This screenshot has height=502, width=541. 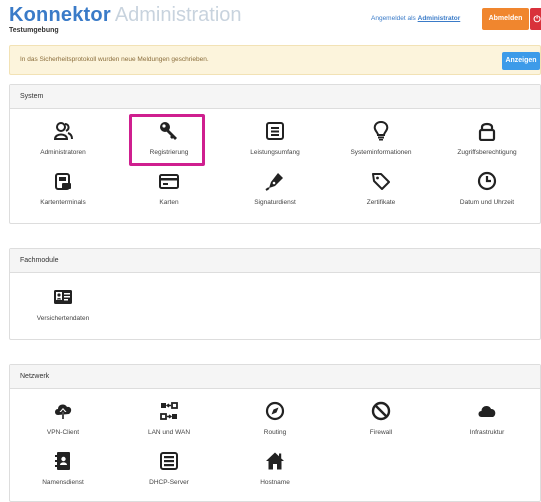 I want to click on login-info: Angemeldet als Administrator, so click(x=415, y=18).